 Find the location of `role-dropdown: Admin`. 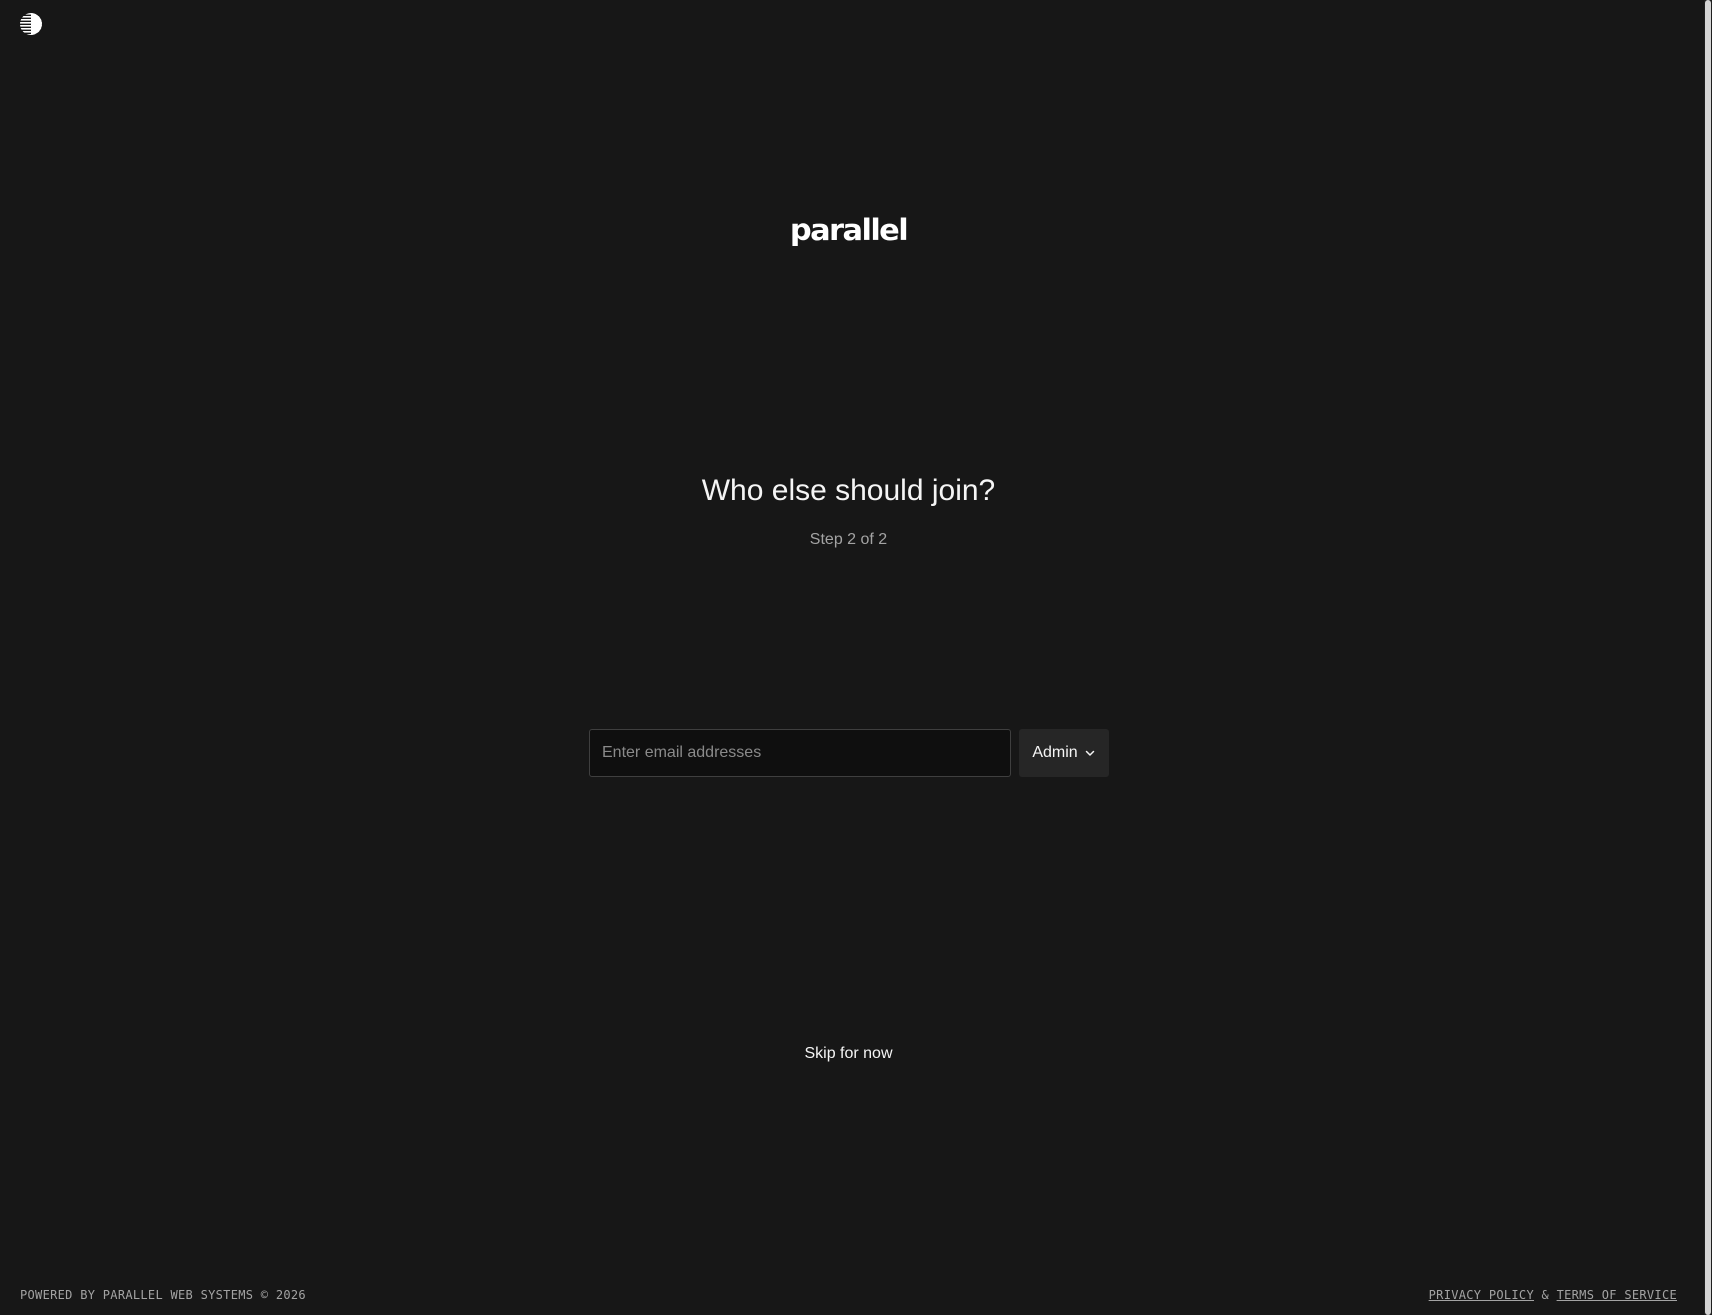

role-dropdown: Admin is located at coordinates (1064, 753).